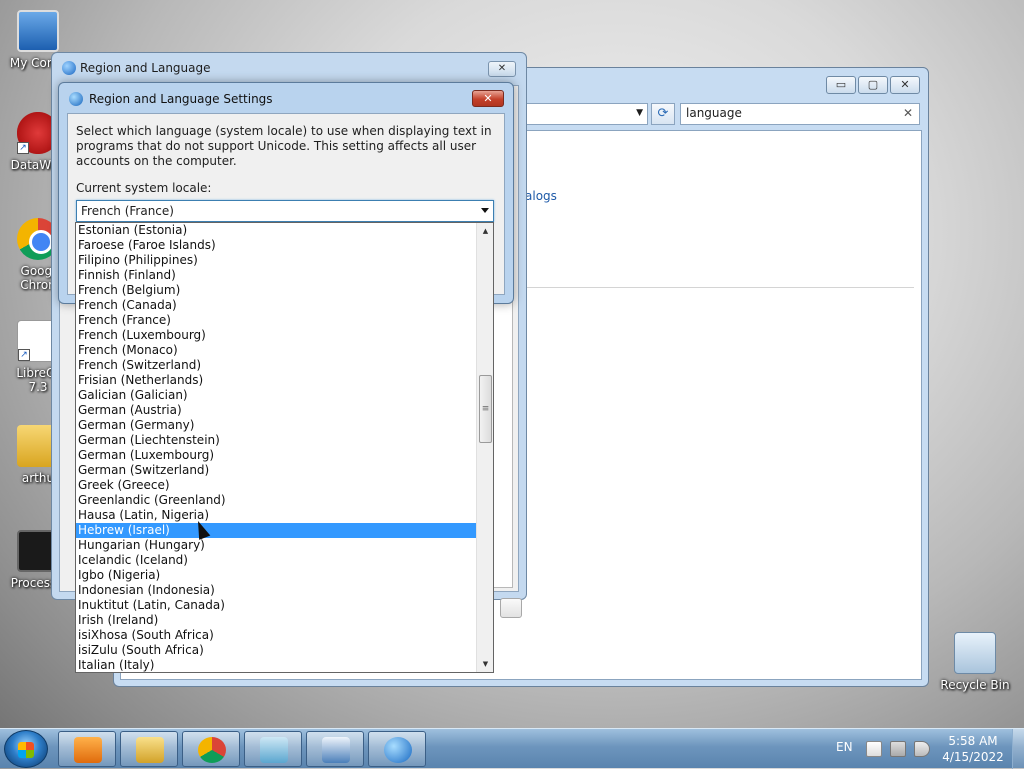 Image resolution: width=1024 pixels, height=769 pixels. I want to click on volume-icon, so click(922, 749).